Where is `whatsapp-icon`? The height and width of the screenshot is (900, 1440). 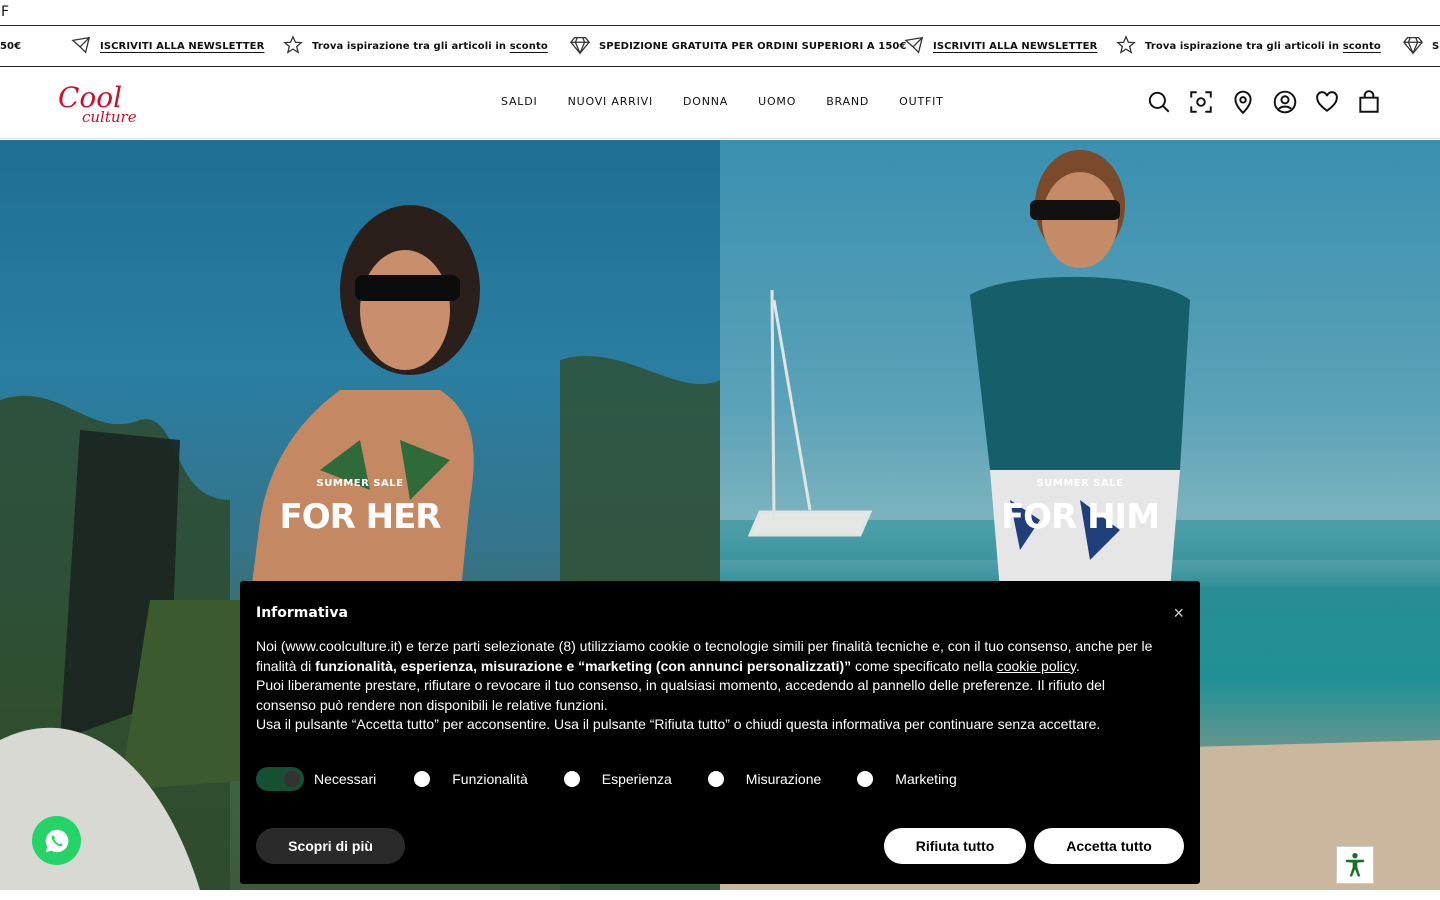
whatsapp-icon is located at coordinates (56, 840).